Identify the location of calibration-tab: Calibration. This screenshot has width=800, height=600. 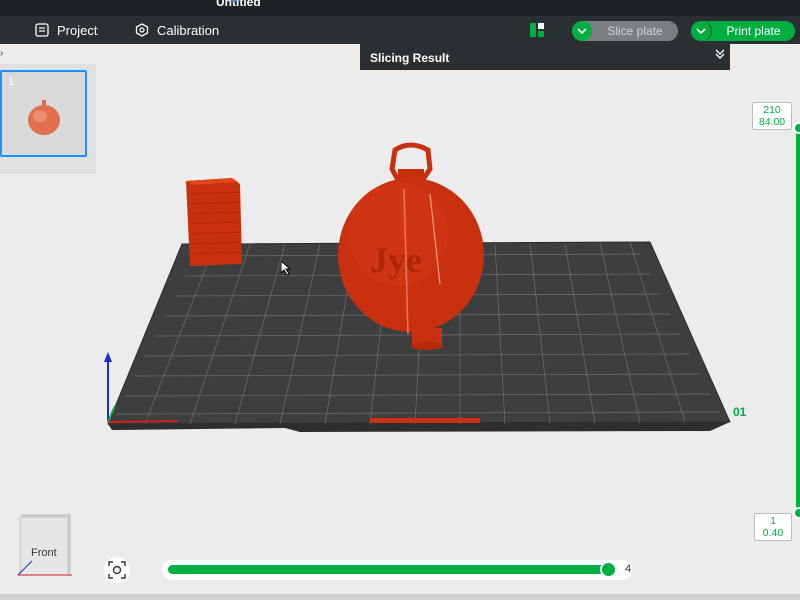
(177, 30).